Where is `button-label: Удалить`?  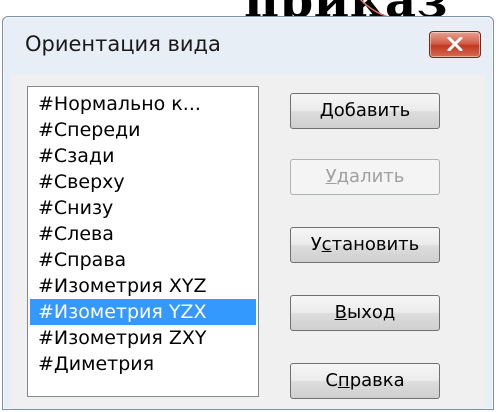
button-label: Удалить is located at coordinates (365, 176).